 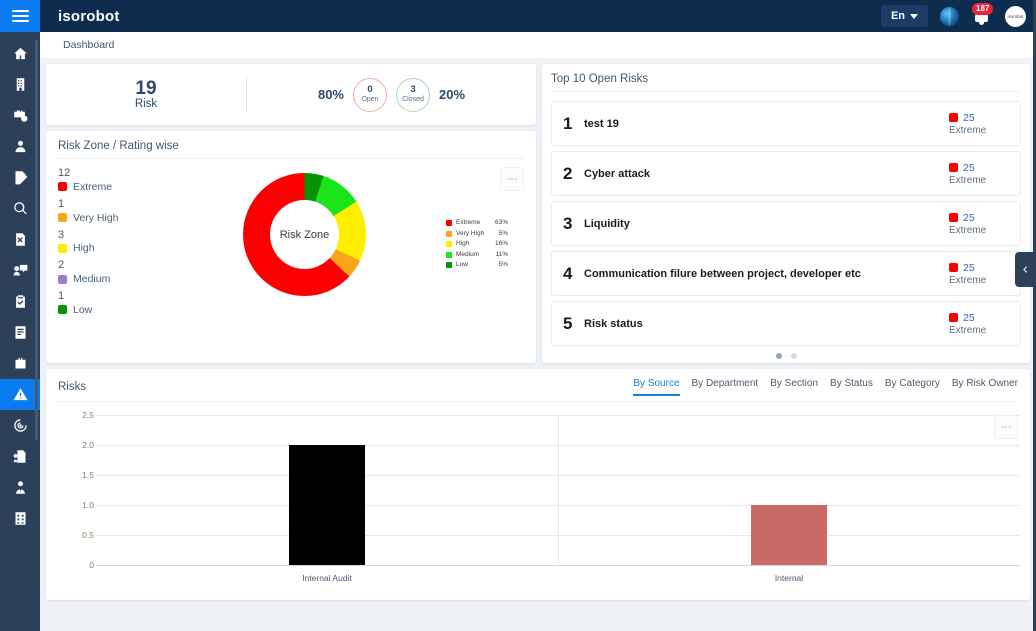 What do you see at coordinates (1015, 16) in the screenshot?
I see `avatar: isorobot` at bounding box center [1015, 16].